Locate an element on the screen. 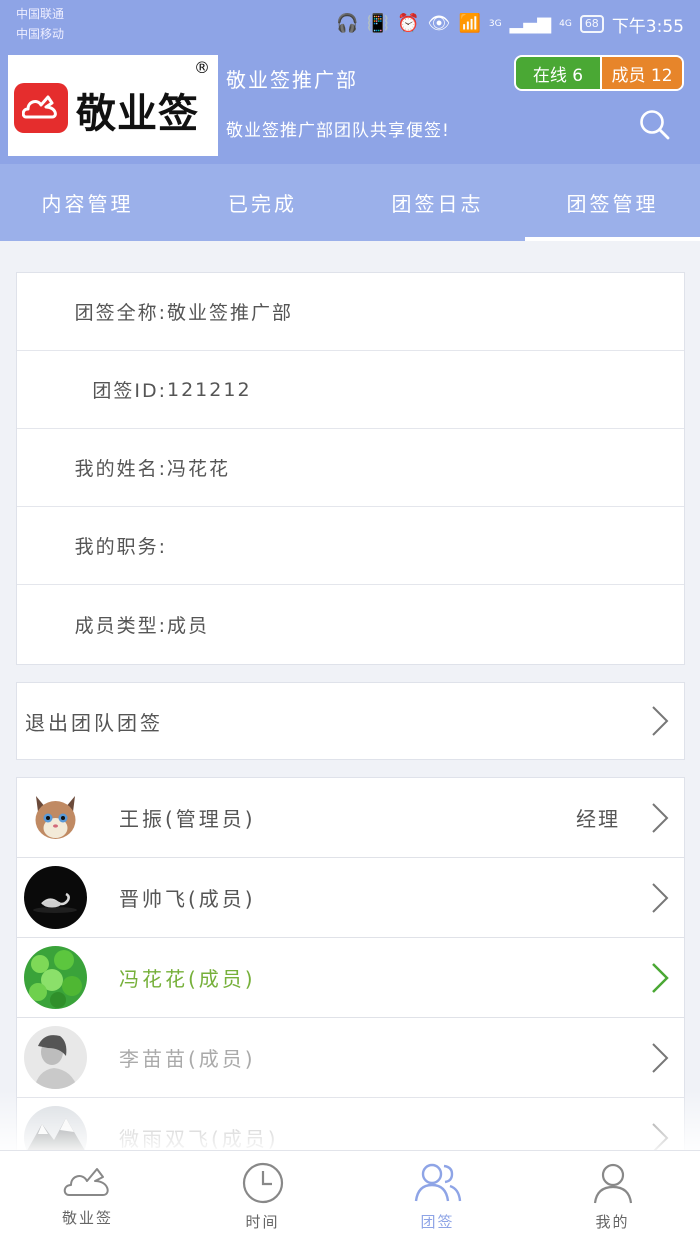 The image size is (700, 1244). nav-item-time: 时间 is located at coordinates (262, 1197).